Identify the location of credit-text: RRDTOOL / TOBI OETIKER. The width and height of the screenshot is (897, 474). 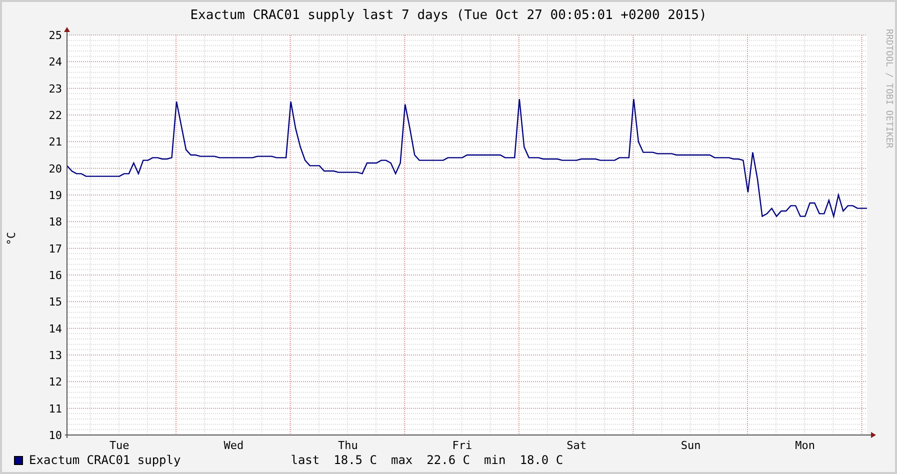
(888, 88).